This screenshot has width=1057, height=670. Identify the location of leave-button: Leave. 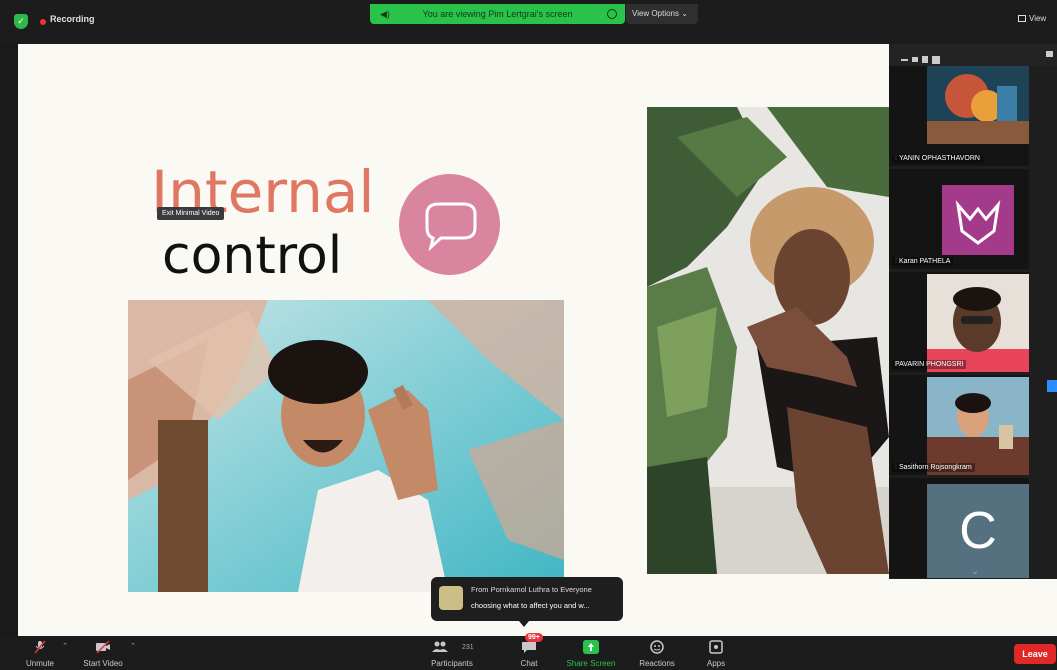
(1035, 654).